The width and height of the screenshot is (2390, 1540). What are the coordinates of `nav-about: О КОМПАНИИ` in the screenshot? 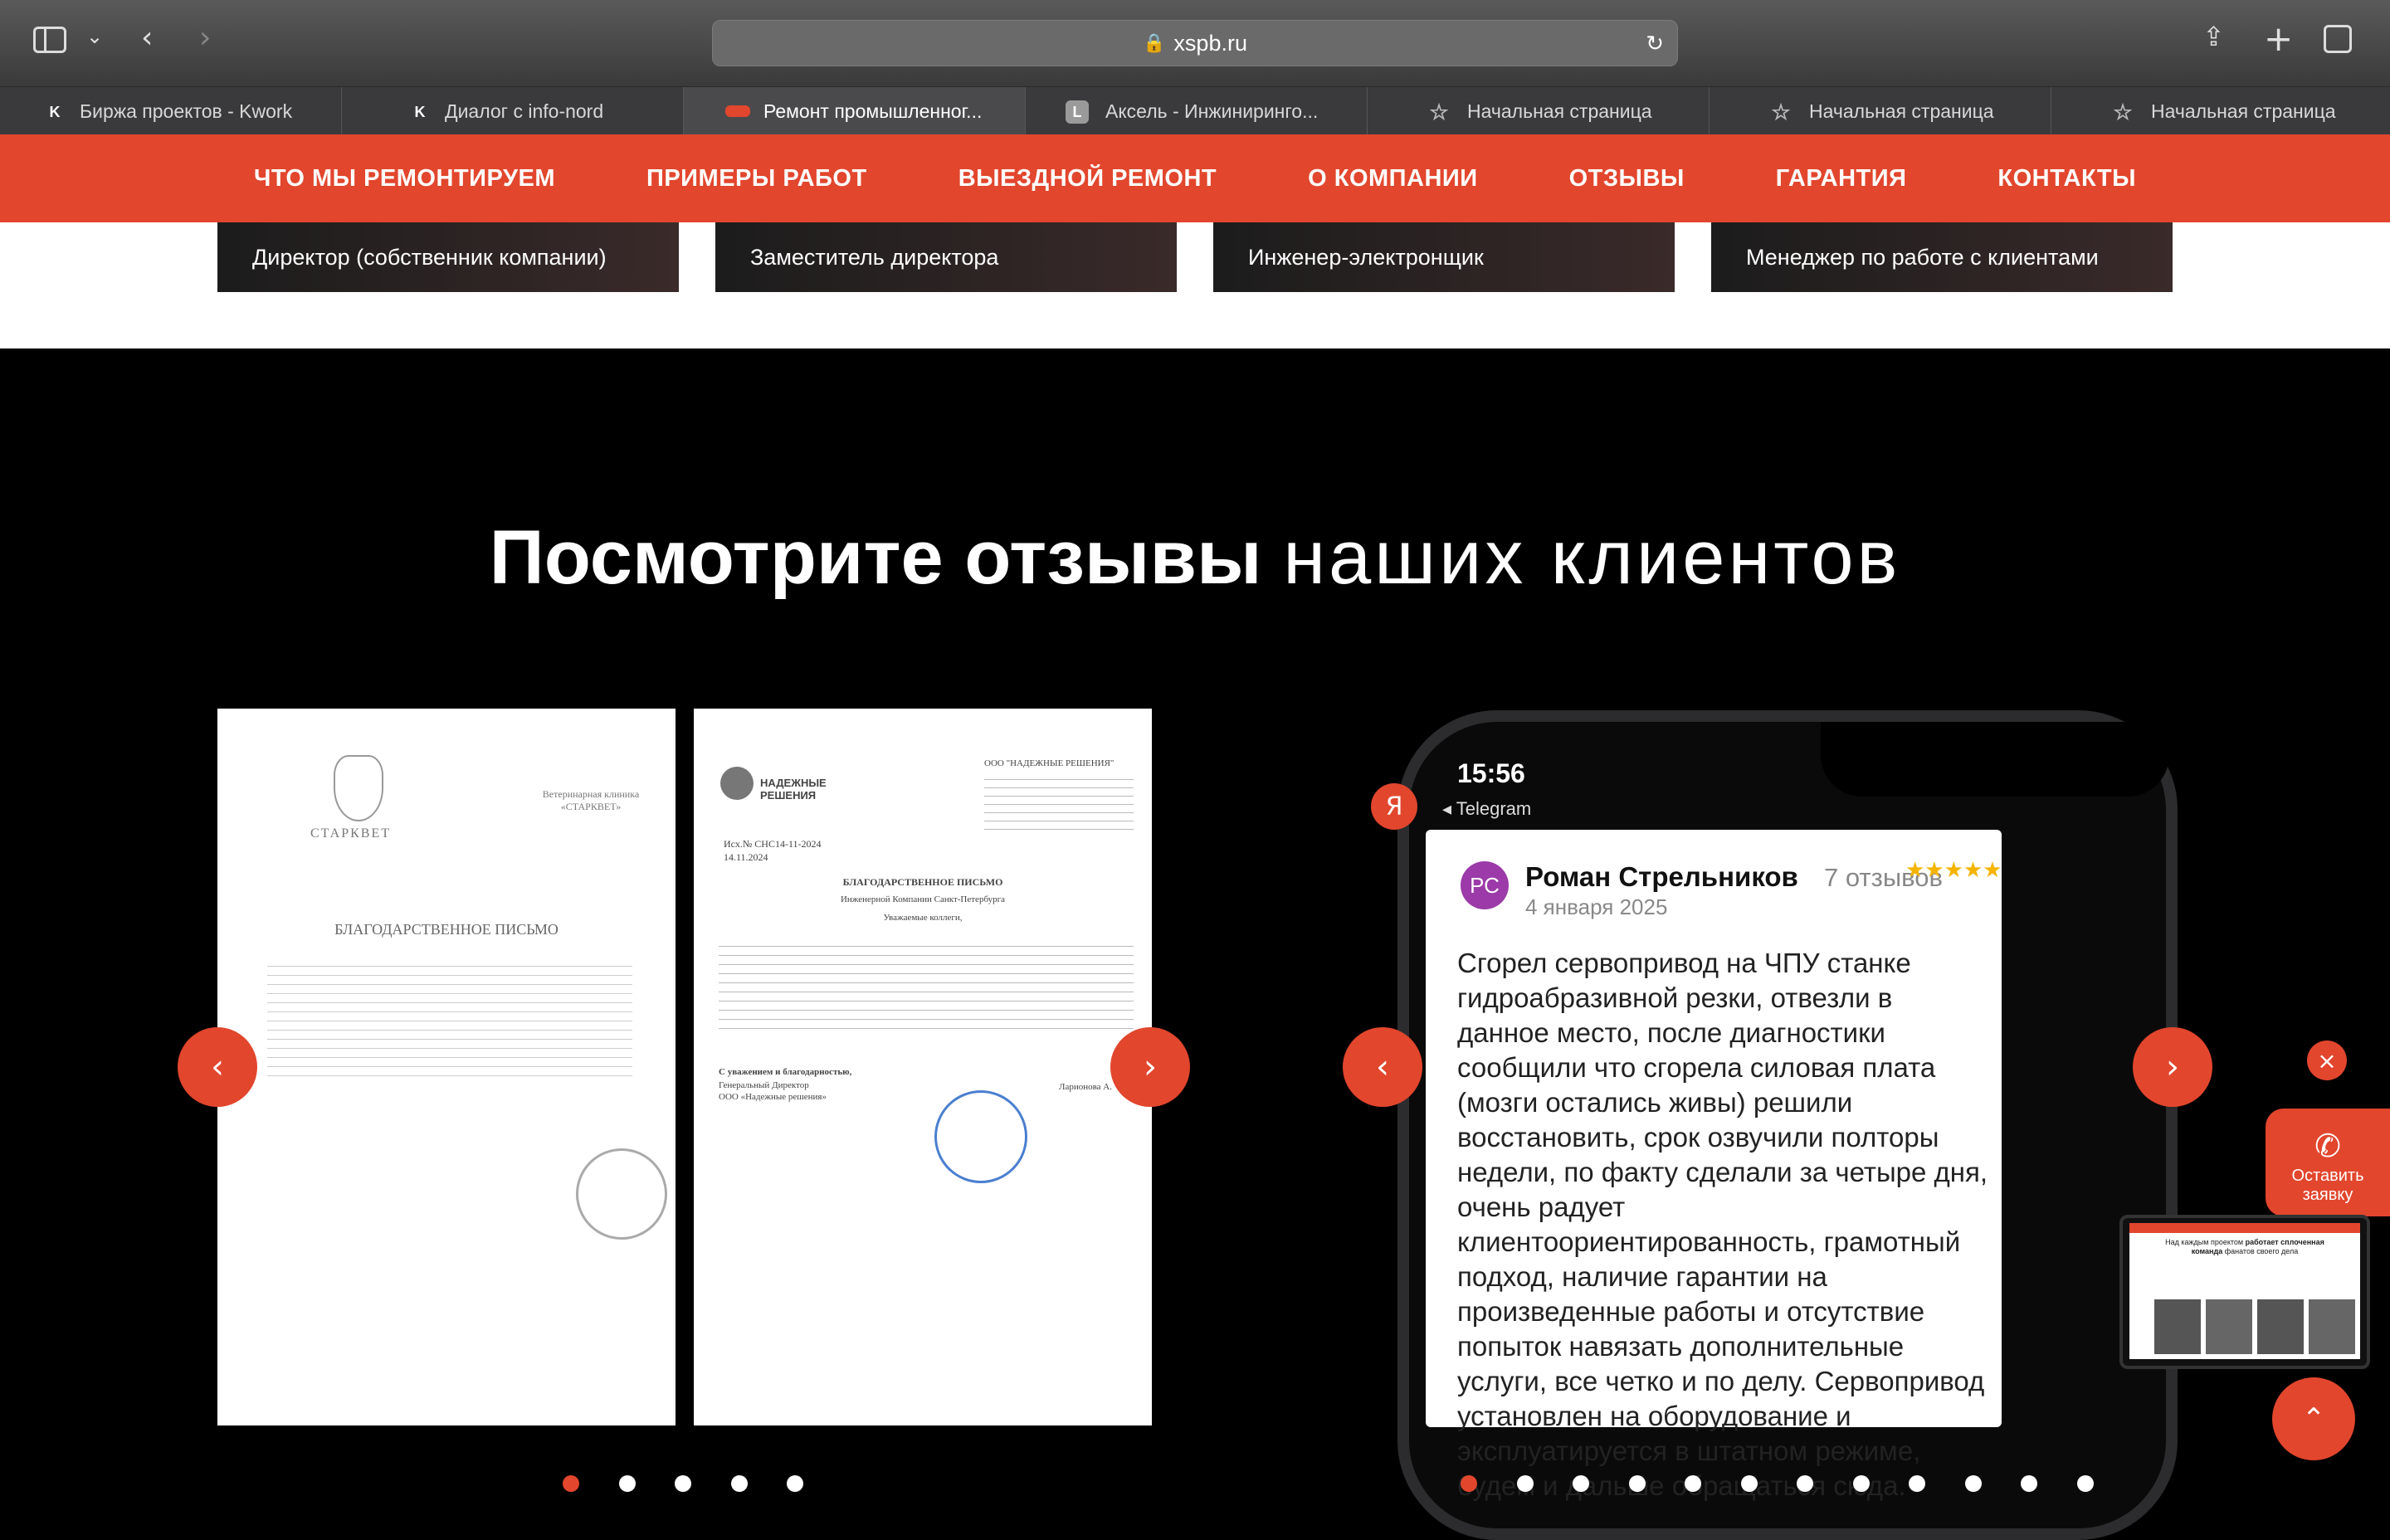 It's located at (1393, 178).